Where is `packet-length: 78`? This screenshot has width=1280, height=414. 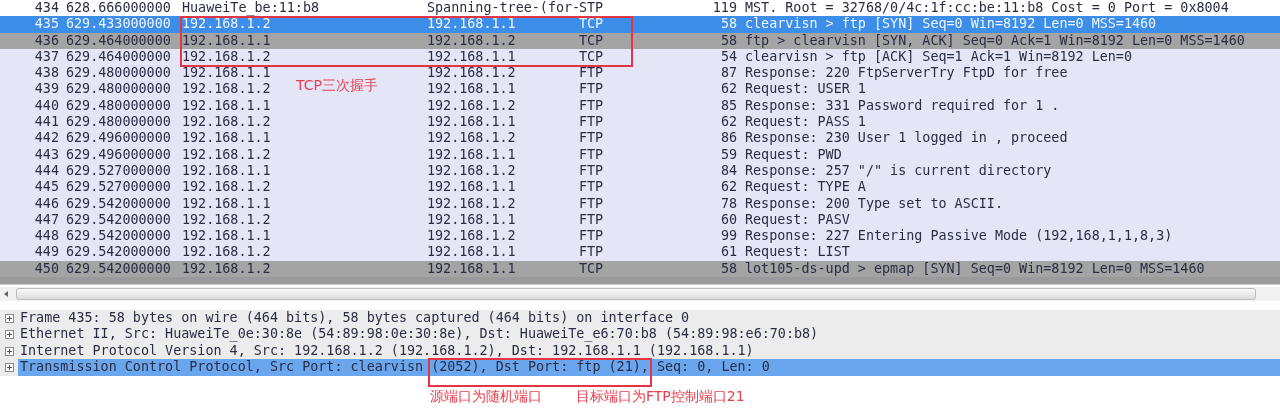
packet-length: 78 is located at coordinates (728, 203).